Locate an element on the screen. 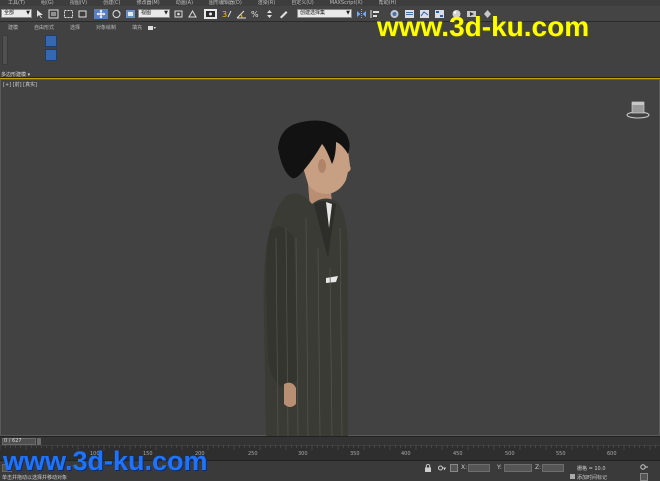 This screenshot has height=481, width=660. named-selection-set-dropdown: 创建选择集 ▼ is located at coordinates (324, 13).